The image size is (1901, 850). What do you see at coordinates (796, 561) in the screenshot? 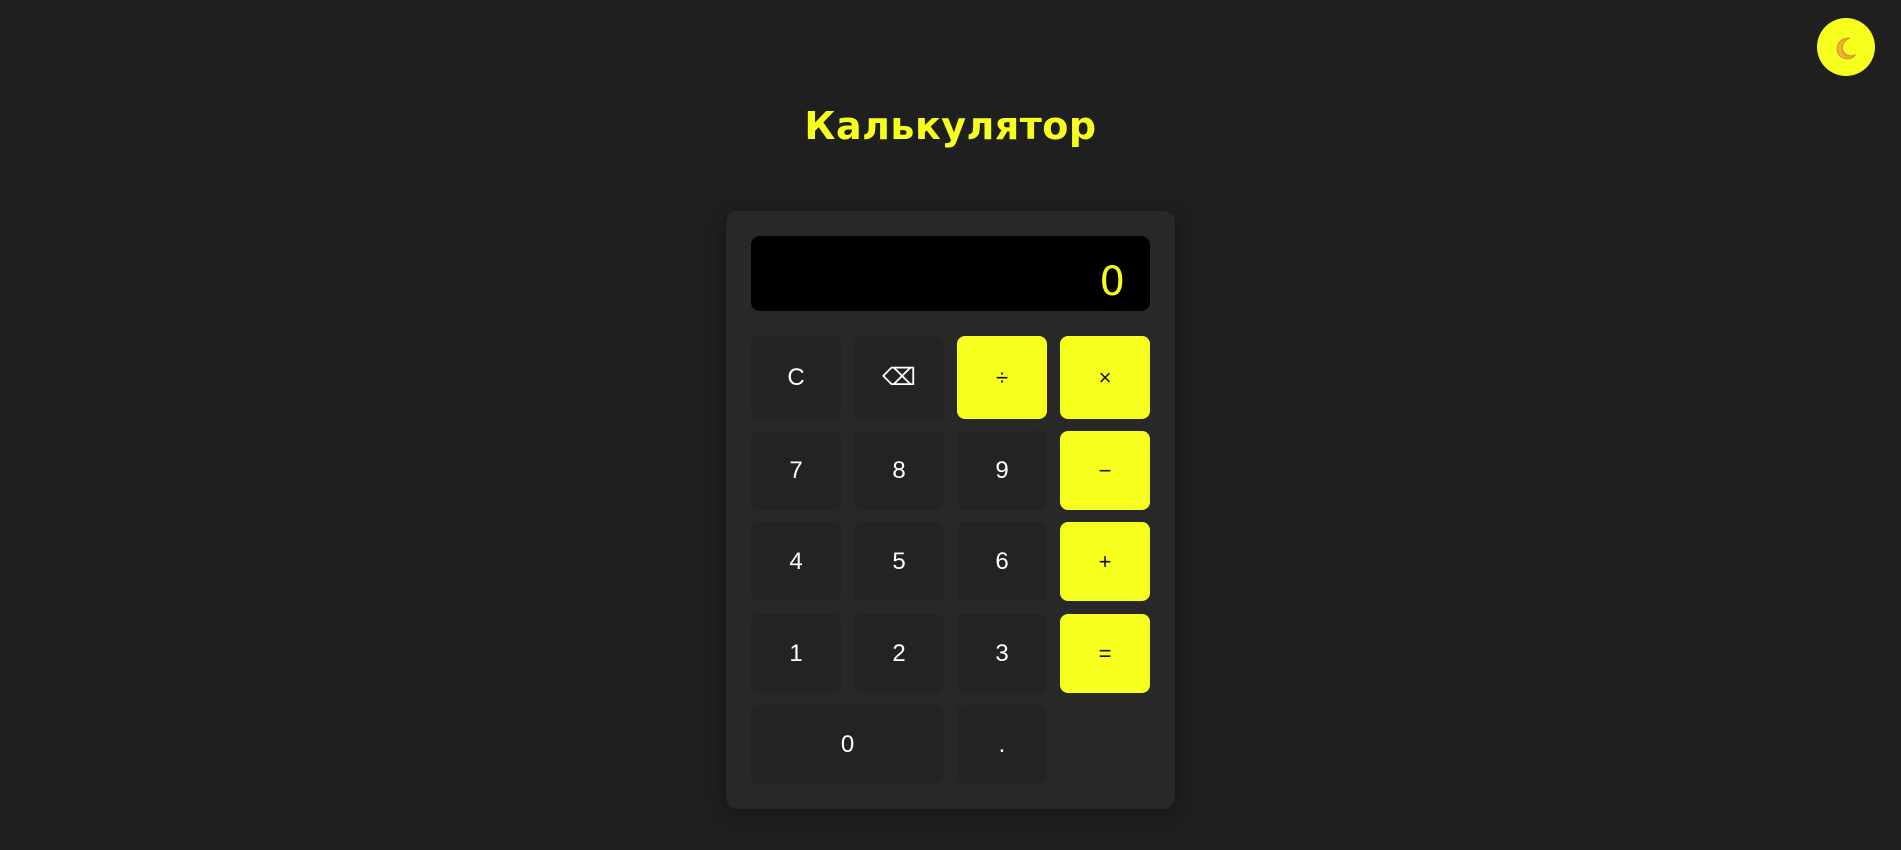
I see `digit-4-button: 4` at bounding box center [796, 561].